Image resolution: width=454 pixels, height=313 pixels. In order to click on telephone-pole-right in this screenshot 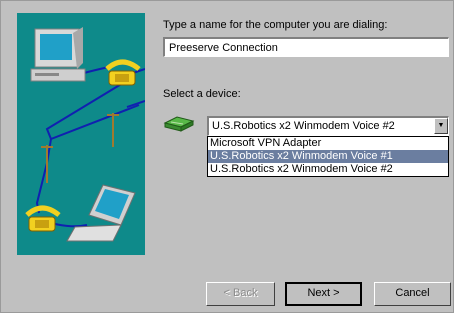, I will do `click(113, 130)`.